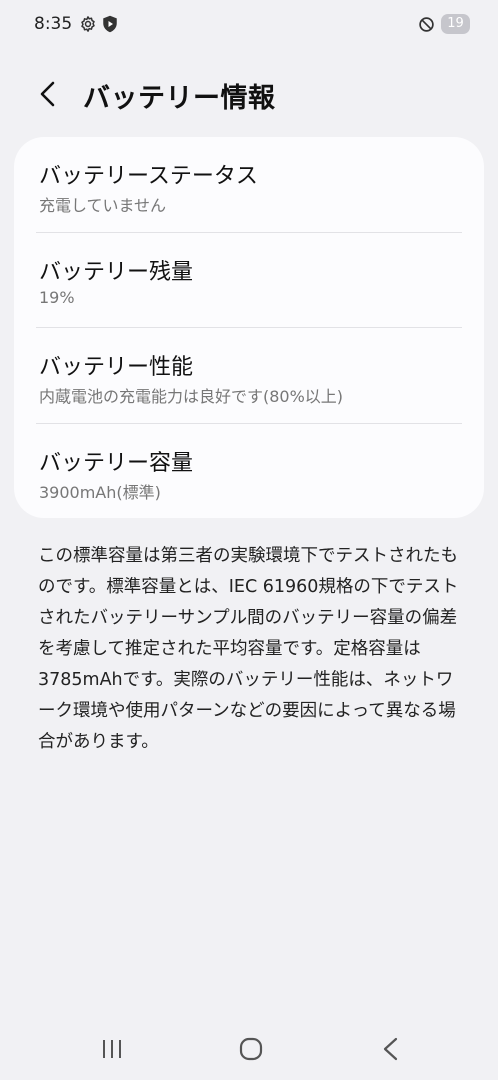  What do you see at coordinates (191, 396) in the screenshot?
I see `battery-performance-value: 内蔵電池の充電能力は良好です(80%以上)` at bounding box center [191, 396].